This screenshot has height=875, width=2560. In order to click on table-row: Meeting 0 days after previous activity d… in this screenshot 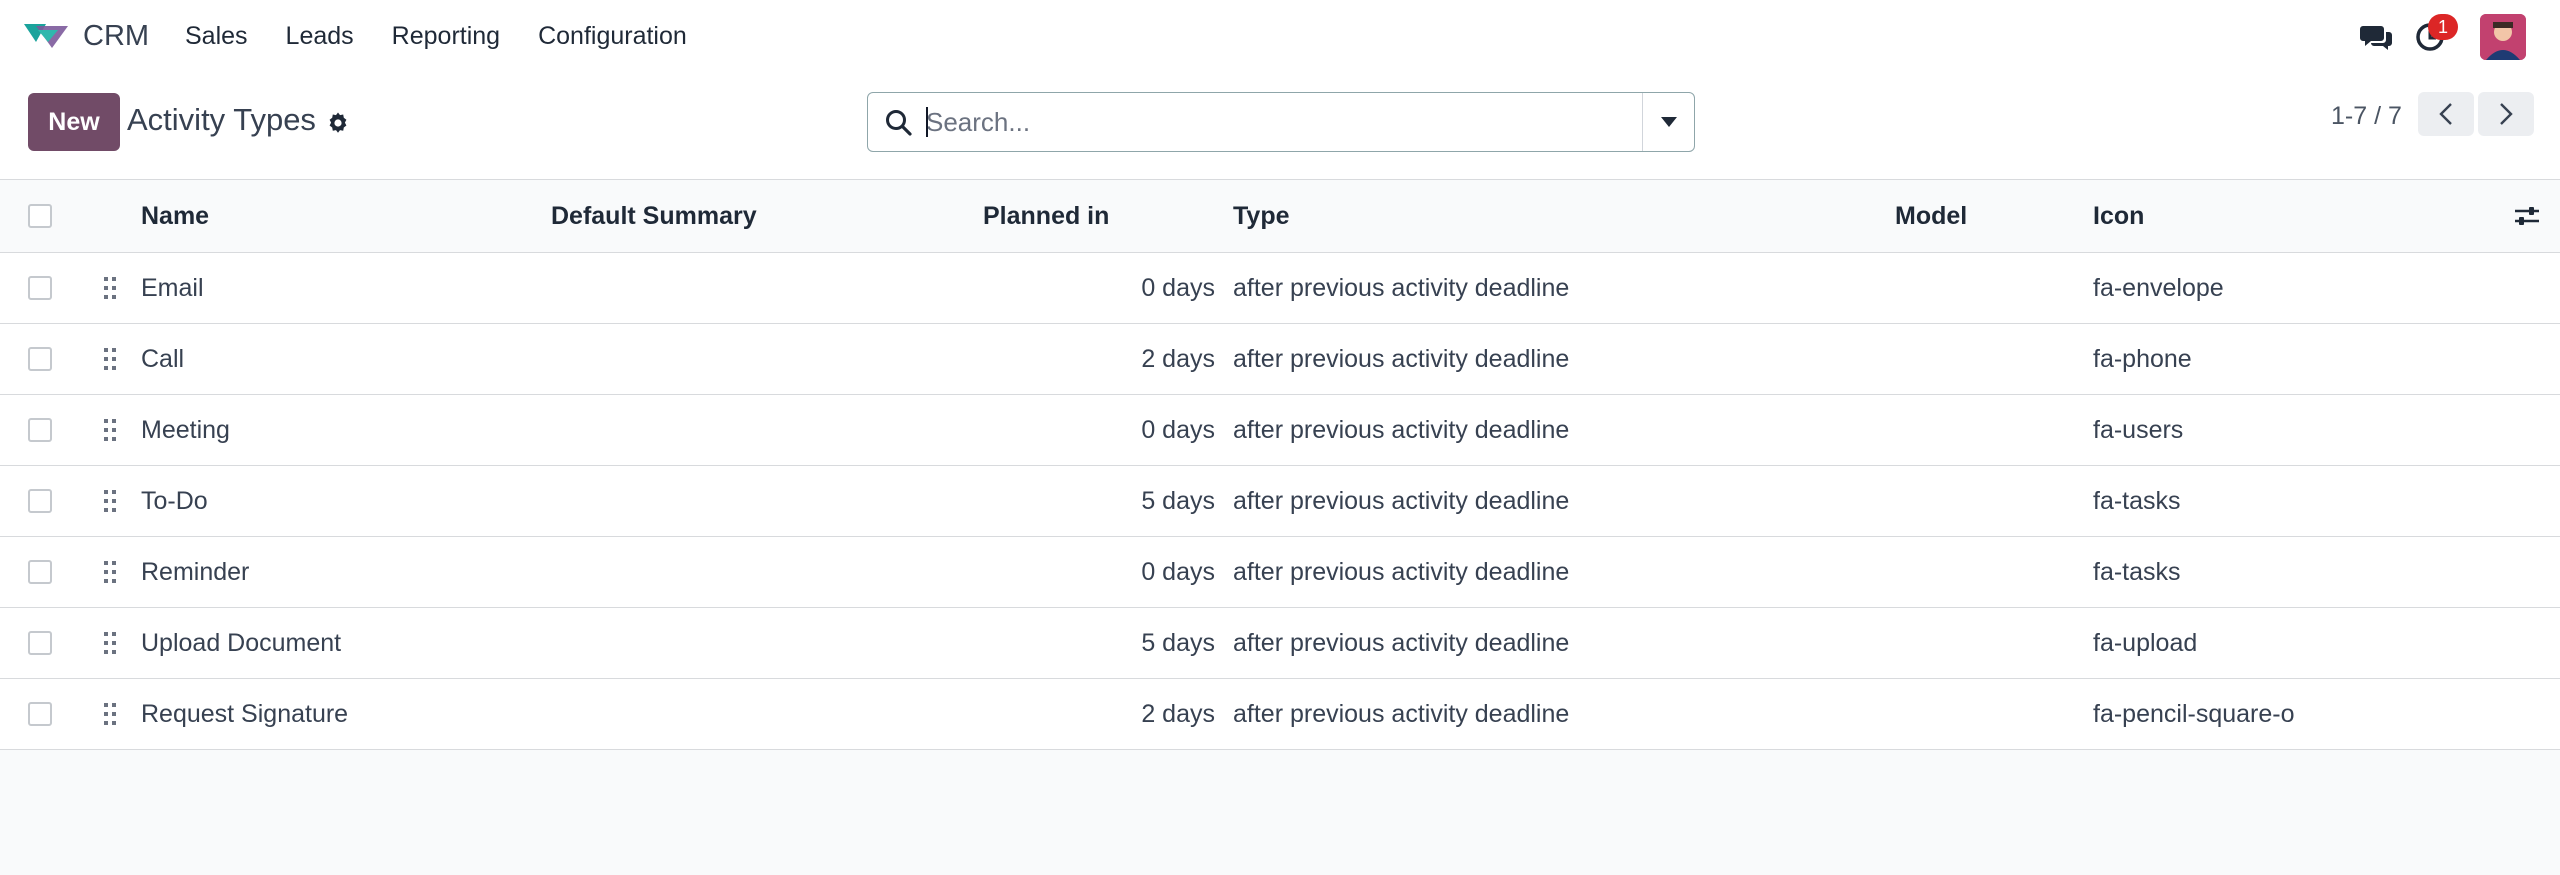, I will do `click(1280, 430)`.